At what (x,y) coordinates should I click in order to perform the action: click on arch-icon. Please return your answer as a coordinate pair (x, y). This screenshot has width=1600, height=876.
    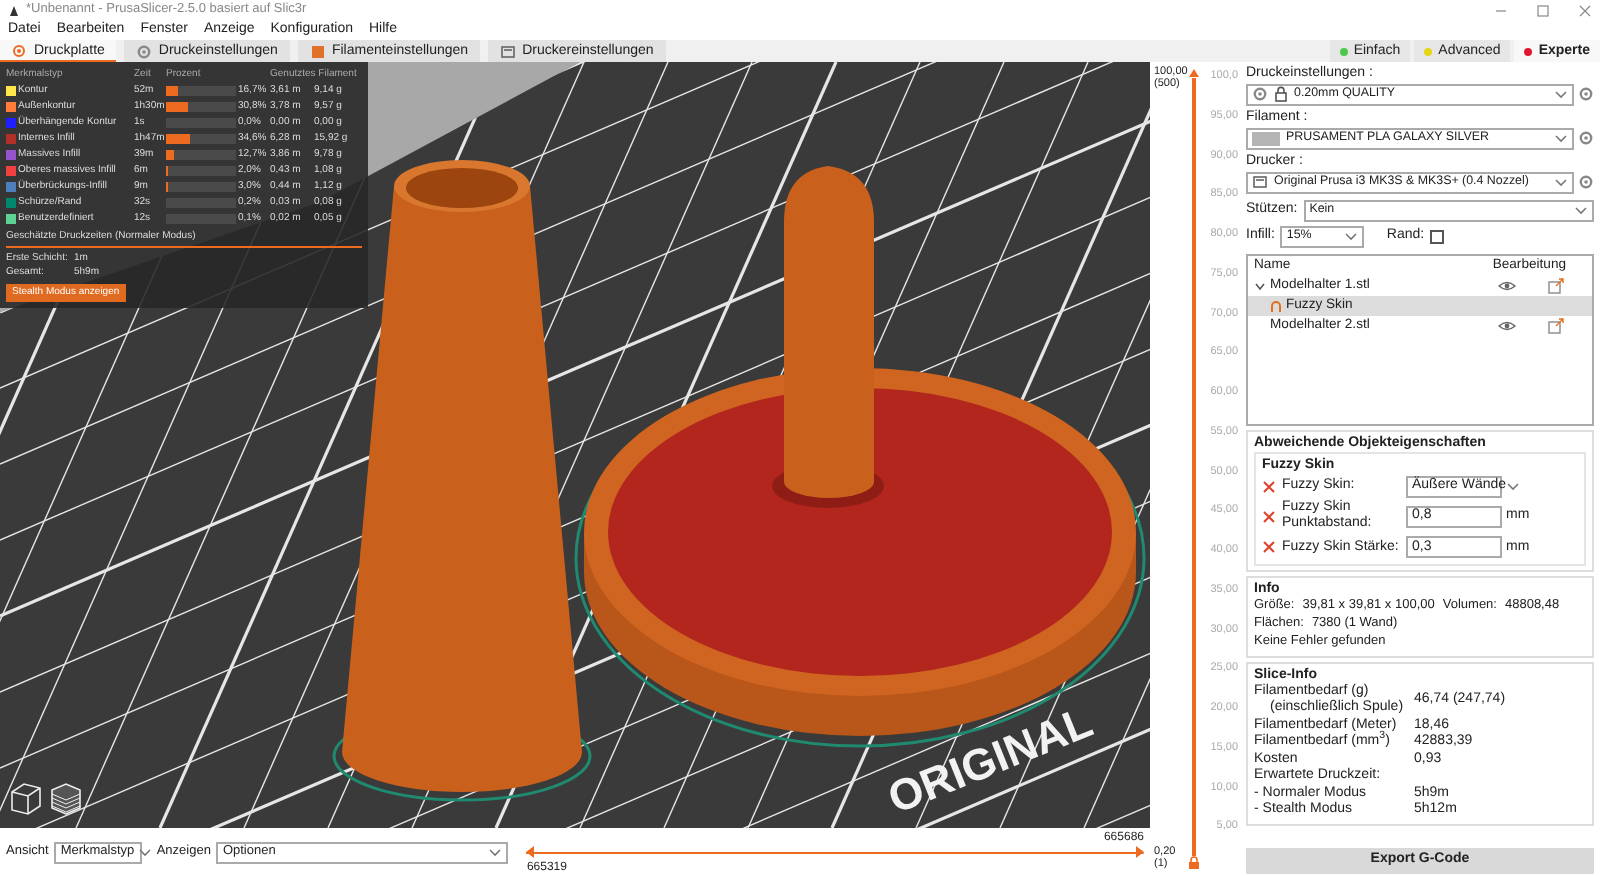
    Looking at the image, I should click on (1276, 306).